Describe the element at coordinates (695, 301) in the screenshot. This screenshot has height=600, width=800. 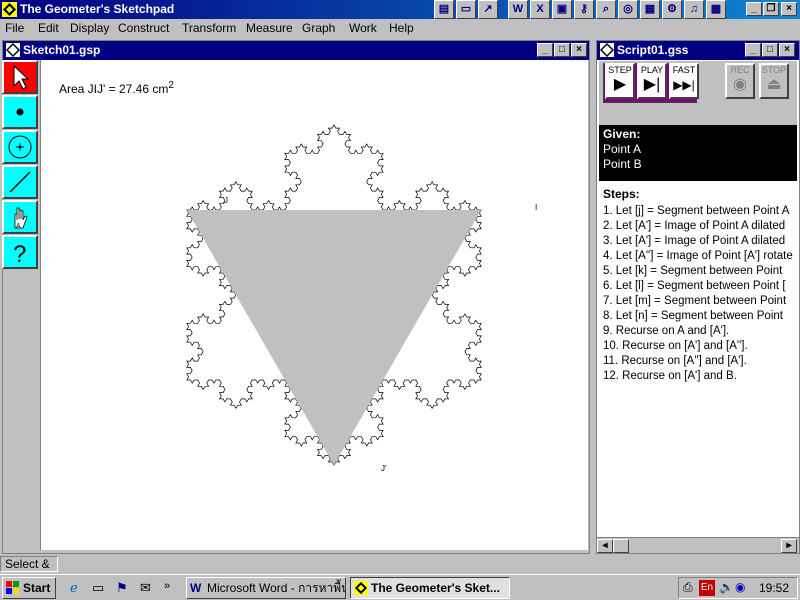
I see `step-line: 7. Let [m] = Segment between Point` at that location.